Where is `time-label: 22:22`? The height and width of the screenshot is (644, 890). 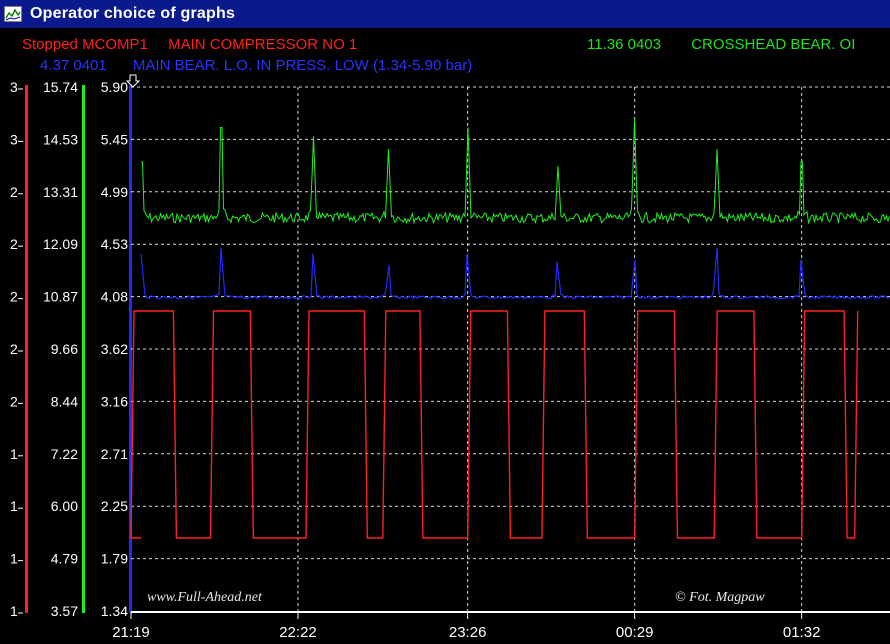 time-label: 22:22 is located at coordinates (298, 632).